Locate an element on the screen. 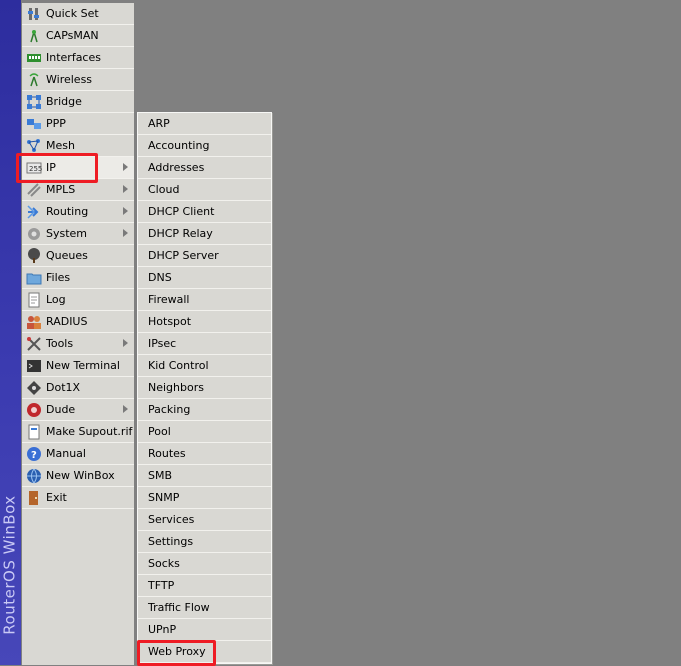  menu-item-dot1x: Dot1X is located at coordinates (78, 388).